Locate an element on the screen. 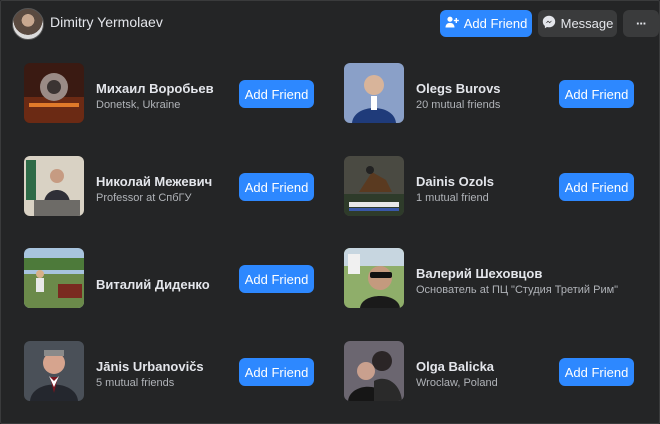 This screenshot has width=660, height=424. friend-name: Николай Межевич is located at coordinates (154, 181).